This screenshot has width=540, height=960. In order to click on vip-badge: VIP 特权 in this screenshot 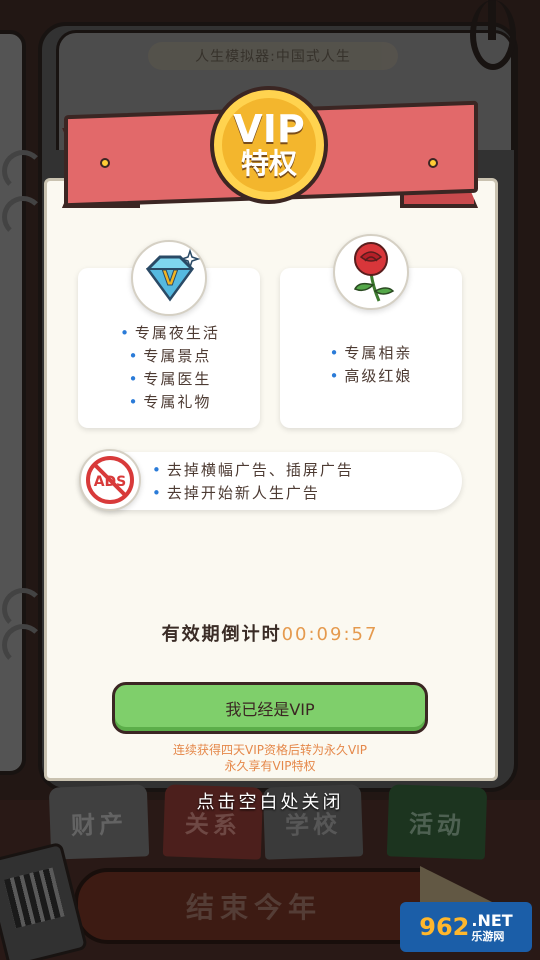, I will do `click(269, 145)`.